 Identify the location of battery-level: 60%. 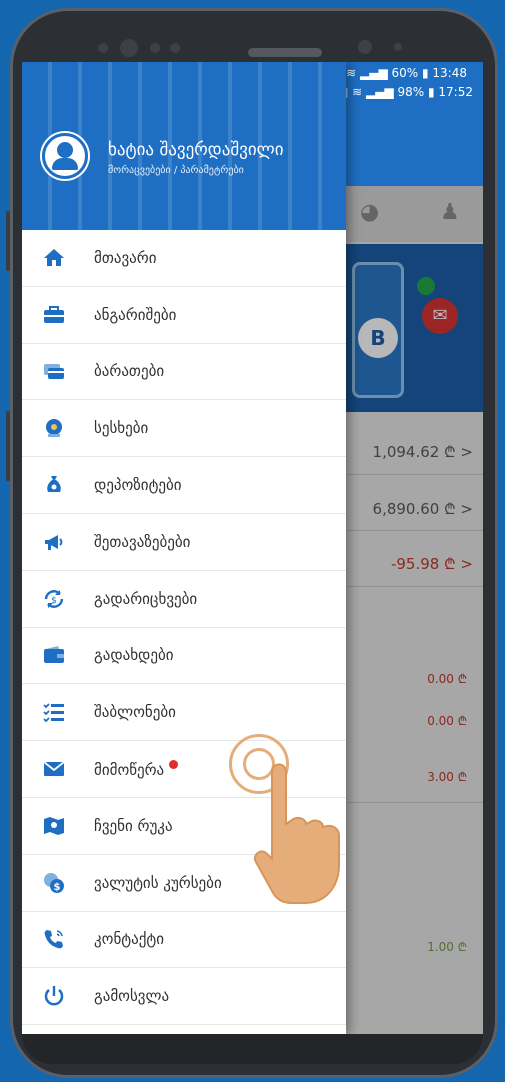
(405, 73).